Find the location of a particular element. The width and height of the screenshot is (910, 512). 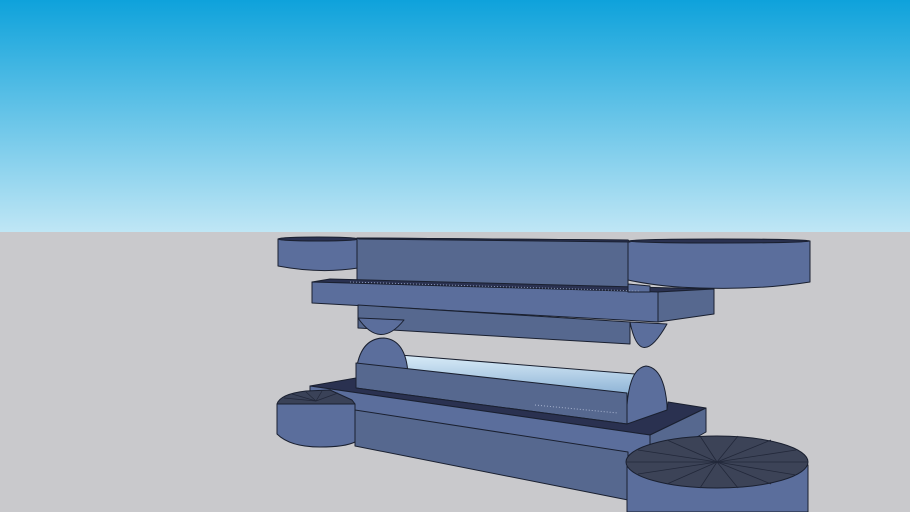

top-left-drum is located at coordinates (318, 254).